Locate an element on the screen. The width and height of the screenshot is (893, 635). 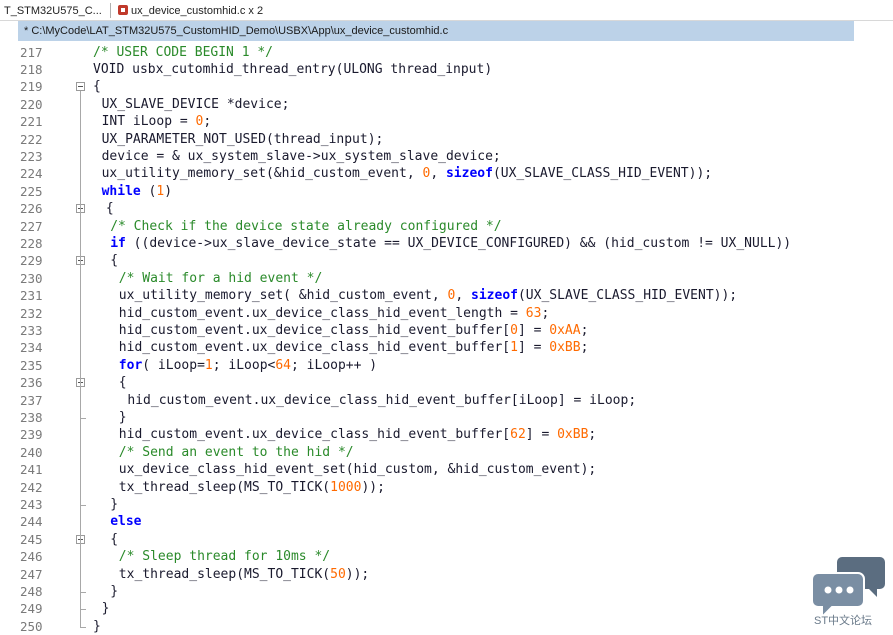
line-number: 250 is located at coordinates (31, 626).